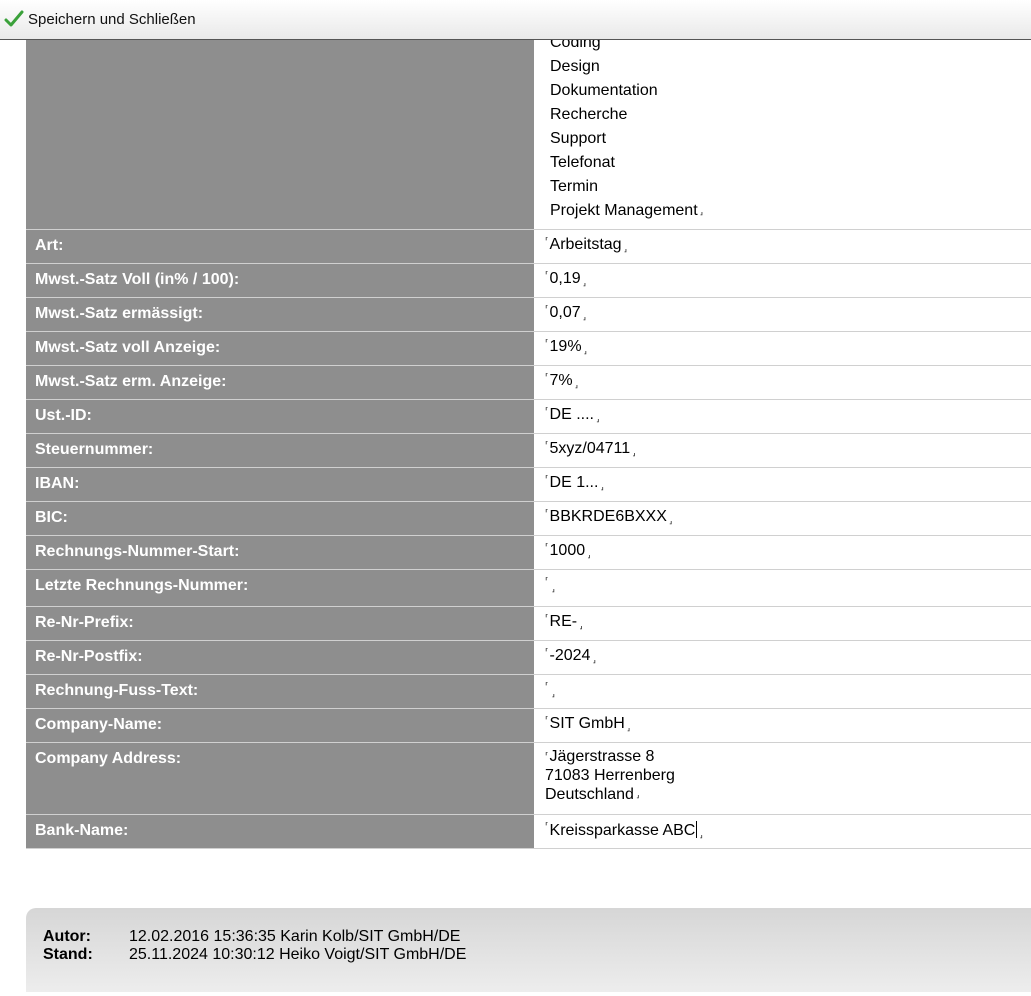 This screenshot has width=1031, height=996. I want to click on field-input-mwst-erm: ⸢0,07 ⸥, so click(783, 314).